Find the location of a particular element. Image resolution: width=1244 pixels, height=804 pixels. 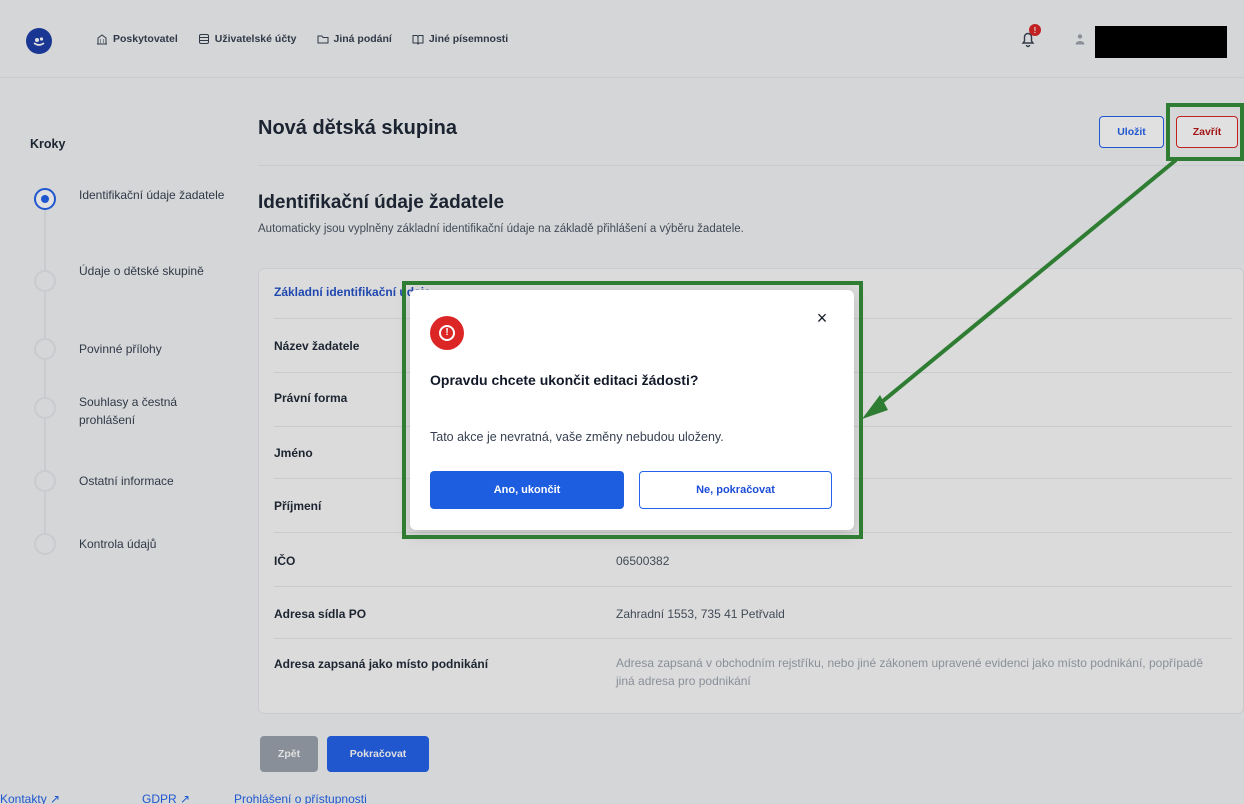

annotation-box-dialog is located at coordinates (632, 410).